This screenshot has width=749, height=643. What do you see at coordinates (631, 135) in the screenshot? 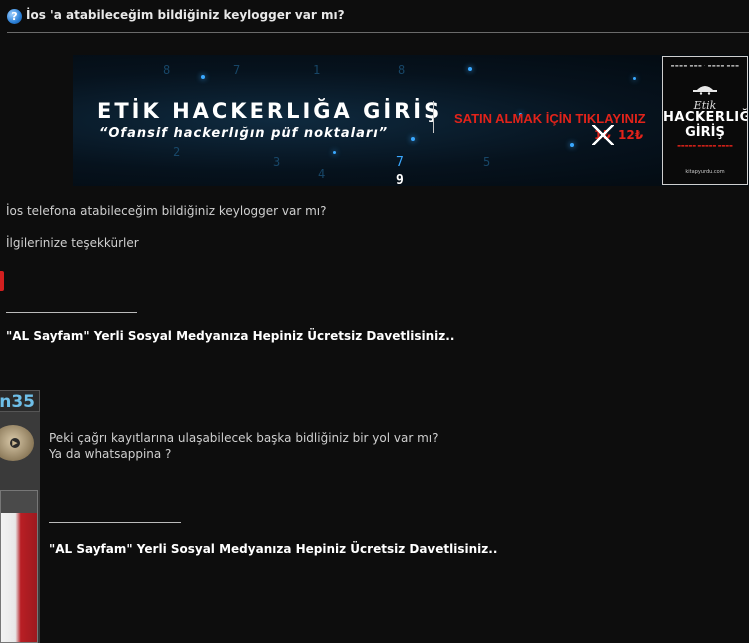
I see `new-price: 12₺` at bounding box center [631, 135].